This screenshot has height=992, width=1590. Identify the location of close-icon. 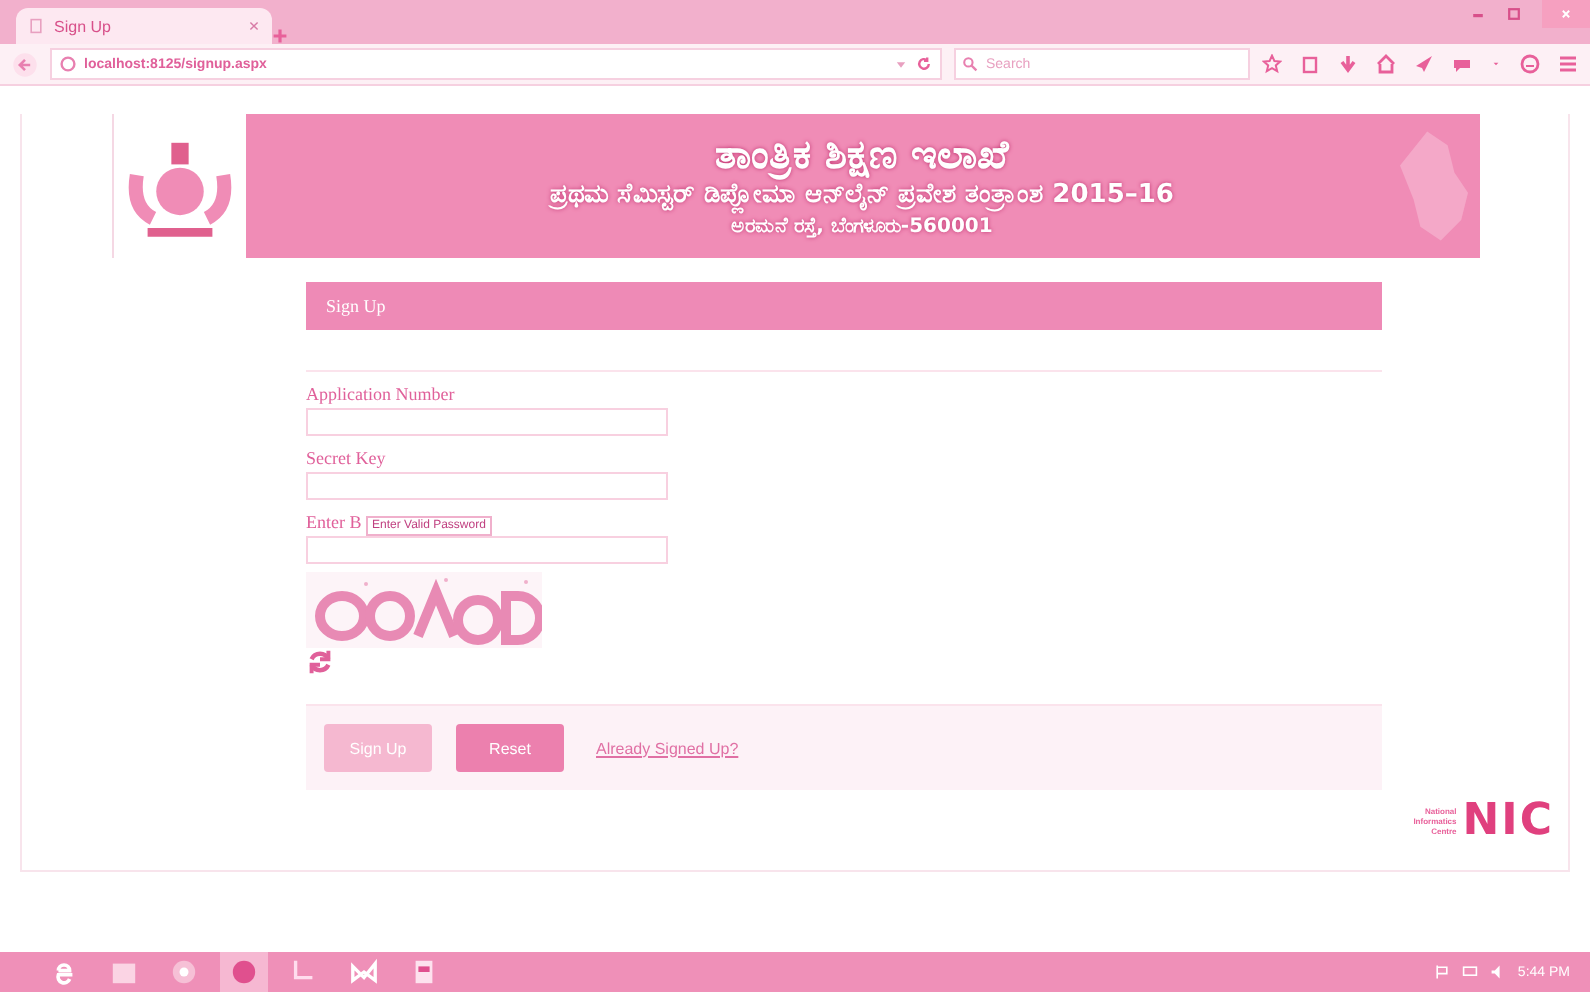
(254, 26).